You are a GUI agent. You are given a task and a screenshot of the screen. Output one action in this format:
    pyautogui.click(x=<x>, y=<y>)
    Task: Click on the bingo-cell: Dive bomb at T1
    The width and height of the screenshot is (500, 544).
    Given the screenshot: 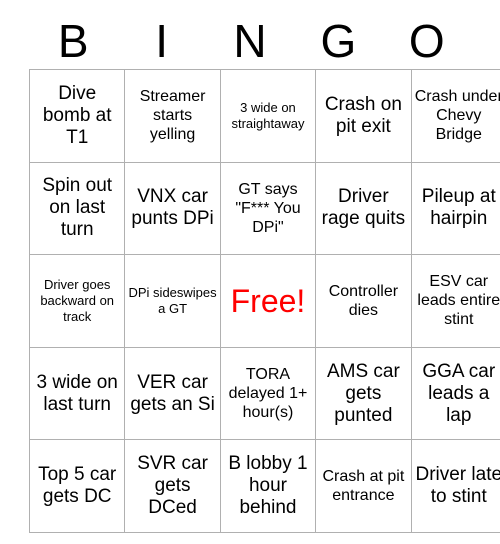 What is the action you would take?
    pyautogui.click(x=77, y=116)
    